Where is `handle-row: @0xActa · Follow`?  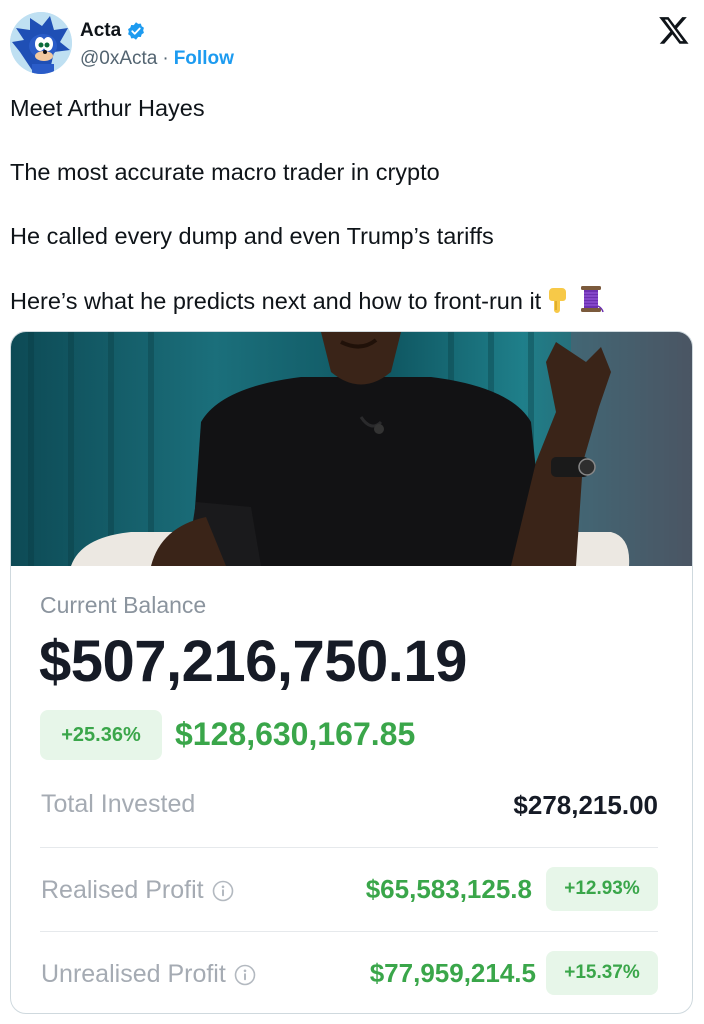
handle-row: @0xActa · Follow is located at coordinates (157, 59).